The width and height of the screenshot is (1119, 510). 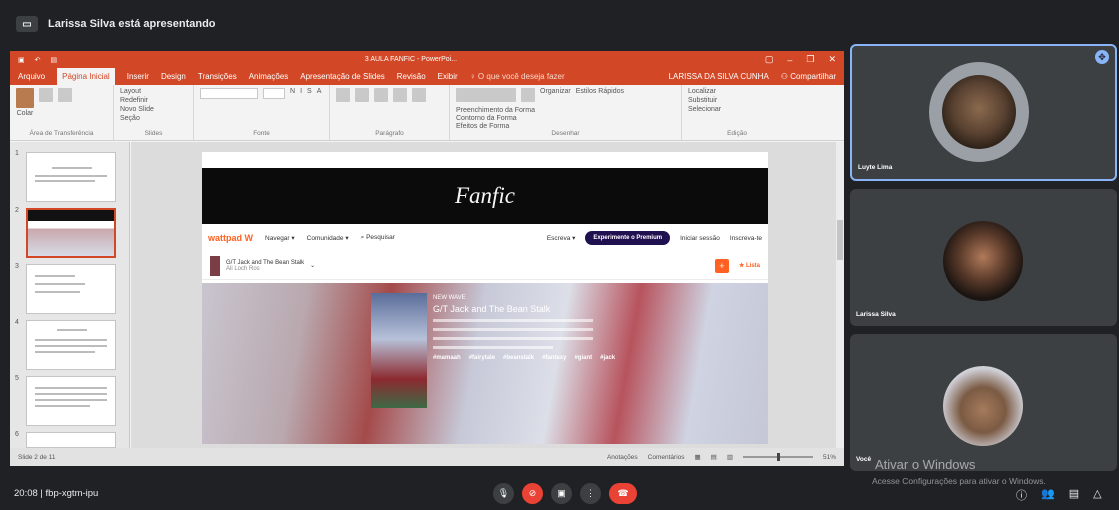 What do you see at coordinates (719, 76) in the screenshot?
I see `user-name: LARISSA DA SILVA CUNHA` at bounding box center [719, 76].